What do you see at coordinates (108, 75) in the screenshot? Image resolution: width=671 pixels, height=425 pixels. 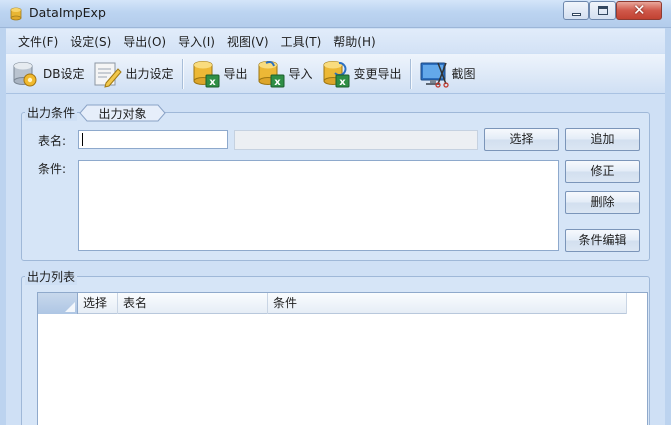 I see `edit-form-icon` at bounding box center [108, 75].